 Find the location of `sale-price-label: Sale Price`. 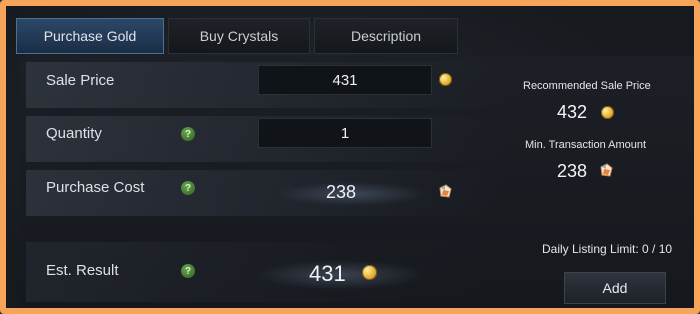

sale-price-label: Sale Price is located at coordinates (80, 80).